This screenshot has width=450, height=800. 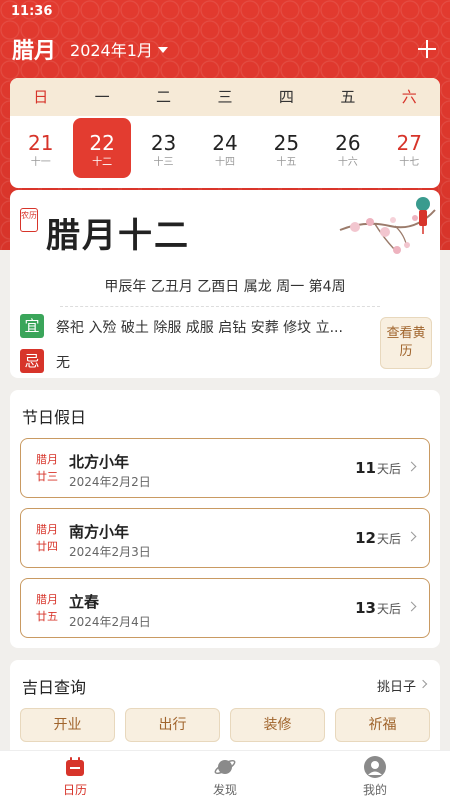 What do you see at coordinates (40, 162) in the screenshot?
I see `day-lunar: 十一` at bounding box center [40, 162].